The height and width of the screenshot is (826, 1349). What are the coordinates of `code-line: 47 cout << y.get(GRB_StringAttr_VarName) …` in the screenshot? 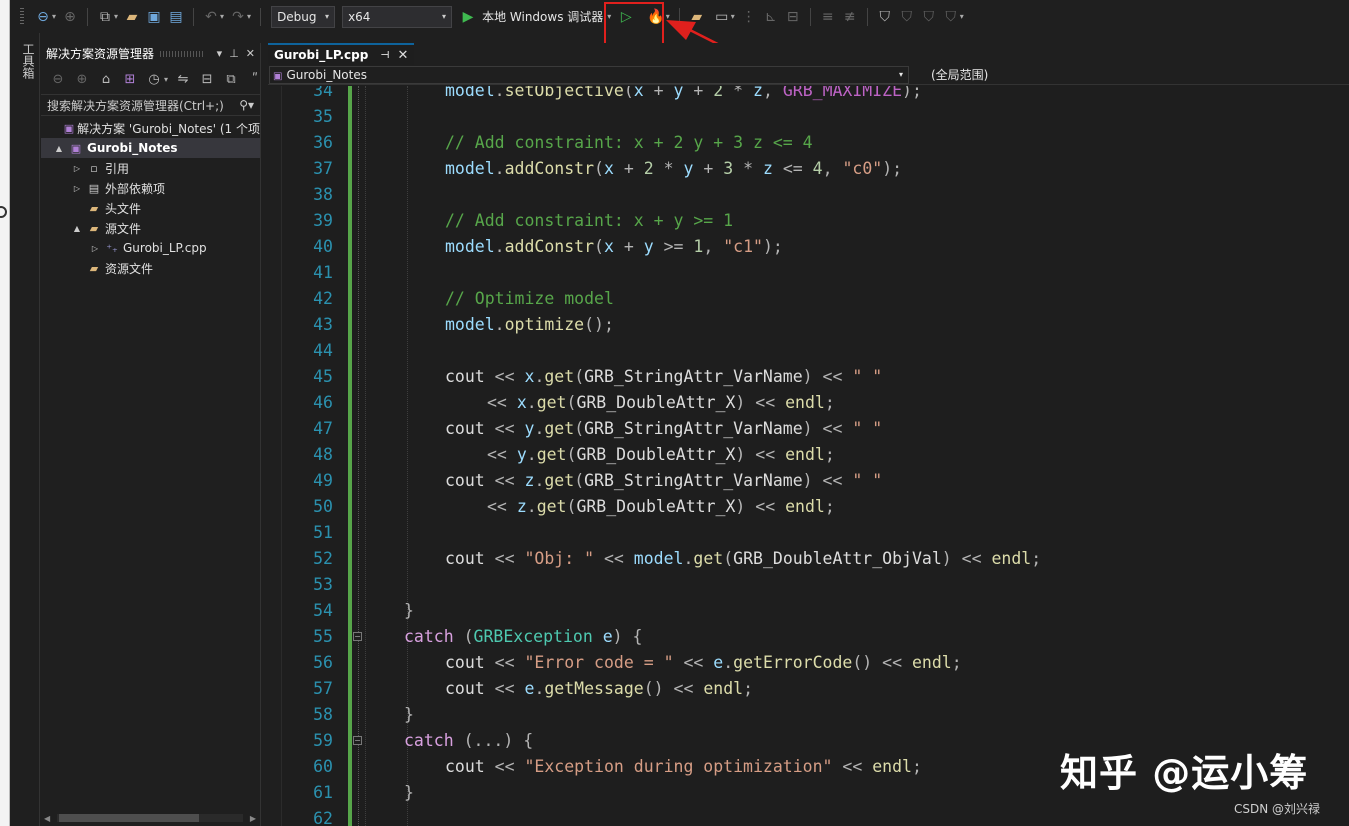 It's located at (808, 429).